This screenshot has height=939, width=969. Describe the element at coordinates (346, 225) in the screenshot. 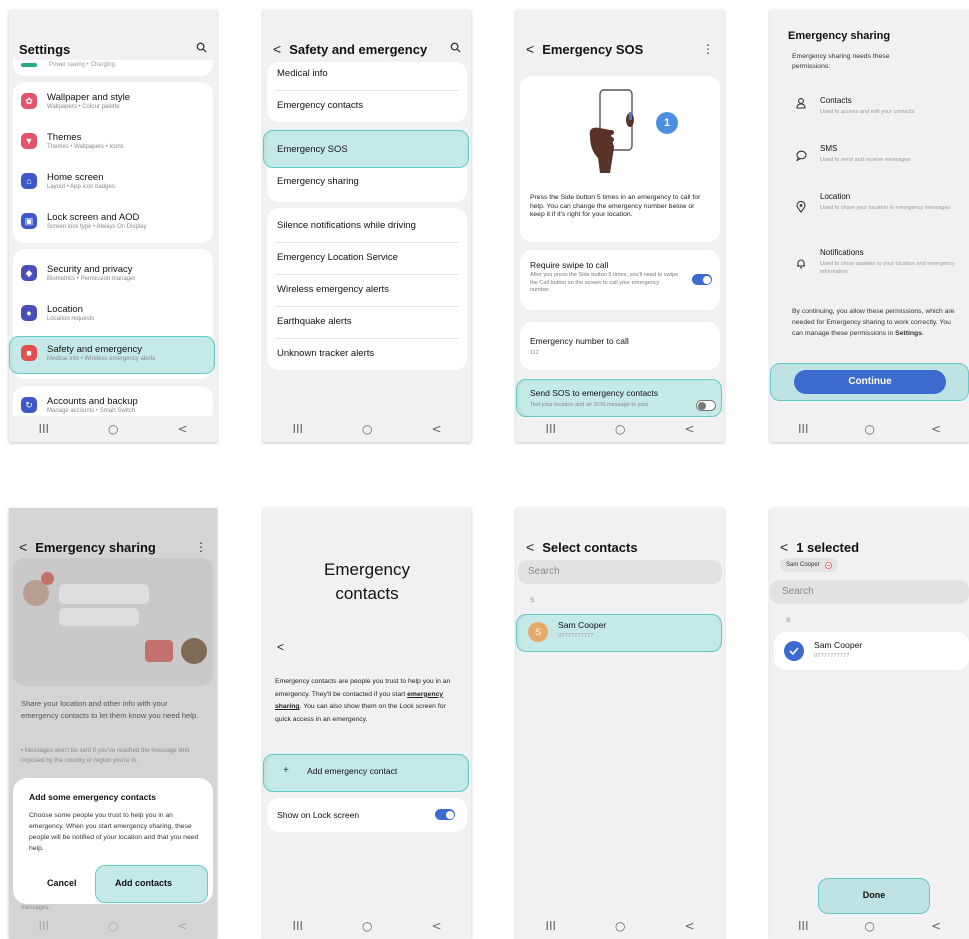

I see `item-silence-driving: Silence notifications while driving` at that location.